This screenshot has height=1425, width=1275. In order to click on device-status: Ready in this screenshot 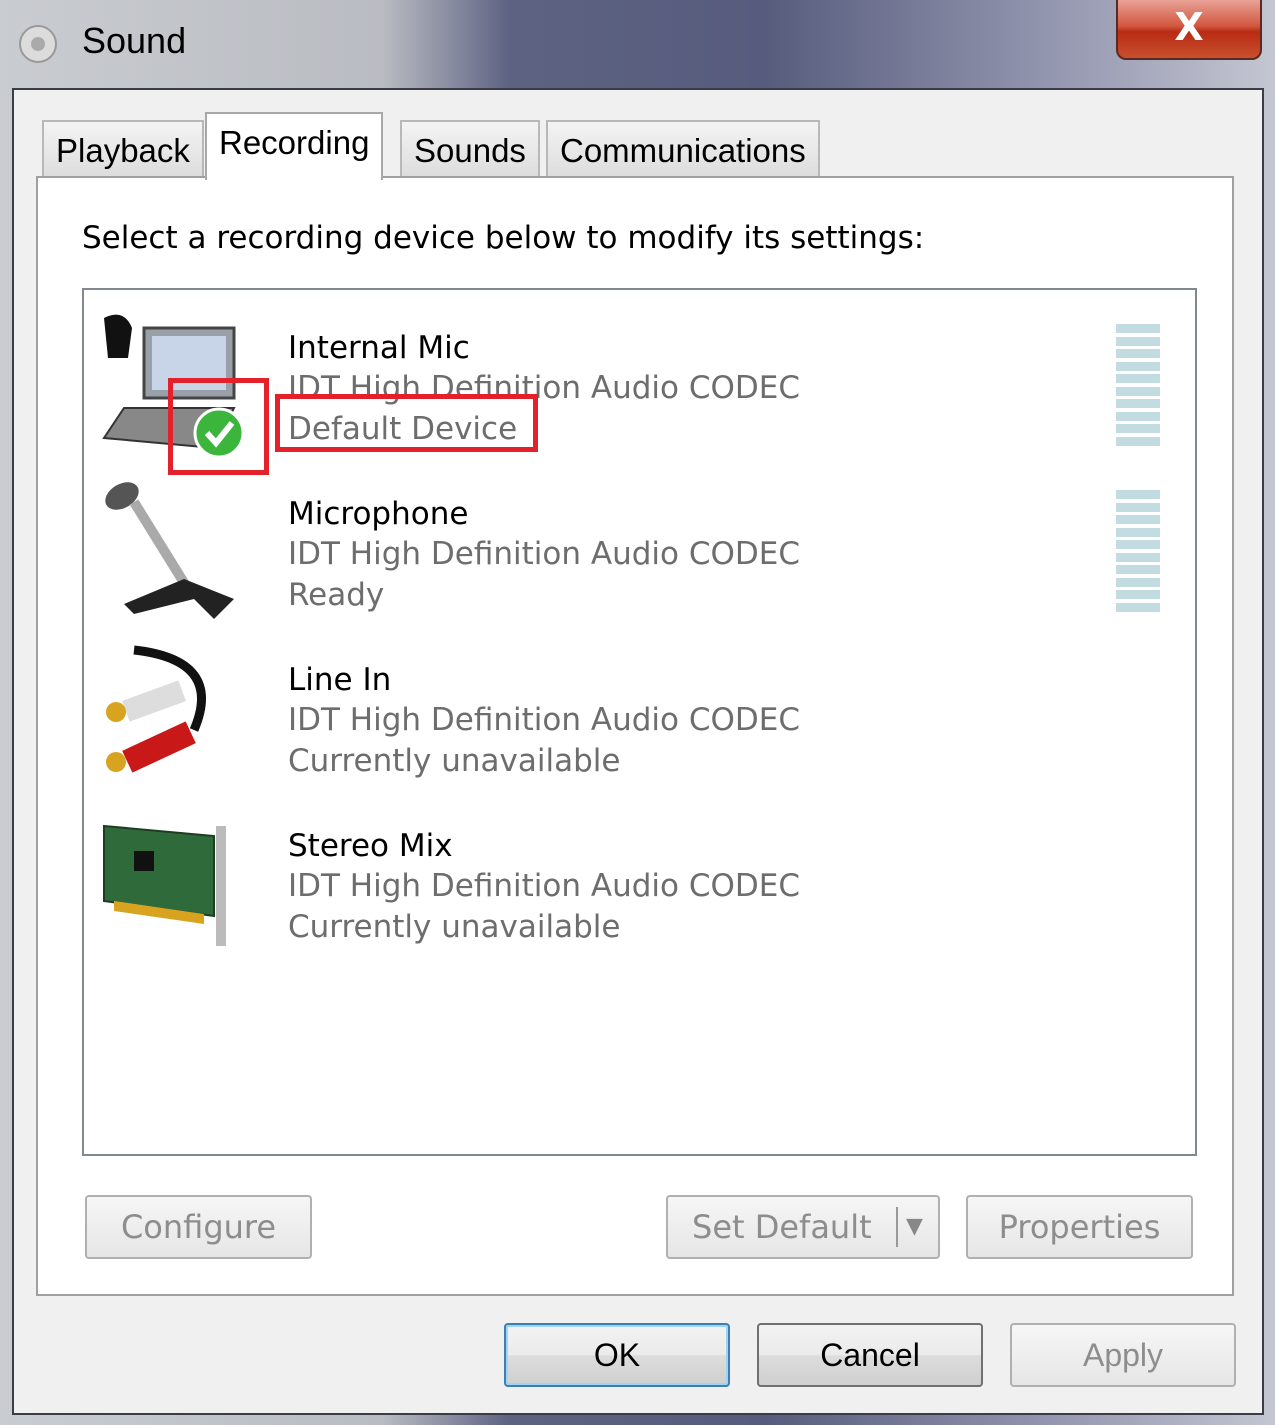, I will do `click(336, 595)`.